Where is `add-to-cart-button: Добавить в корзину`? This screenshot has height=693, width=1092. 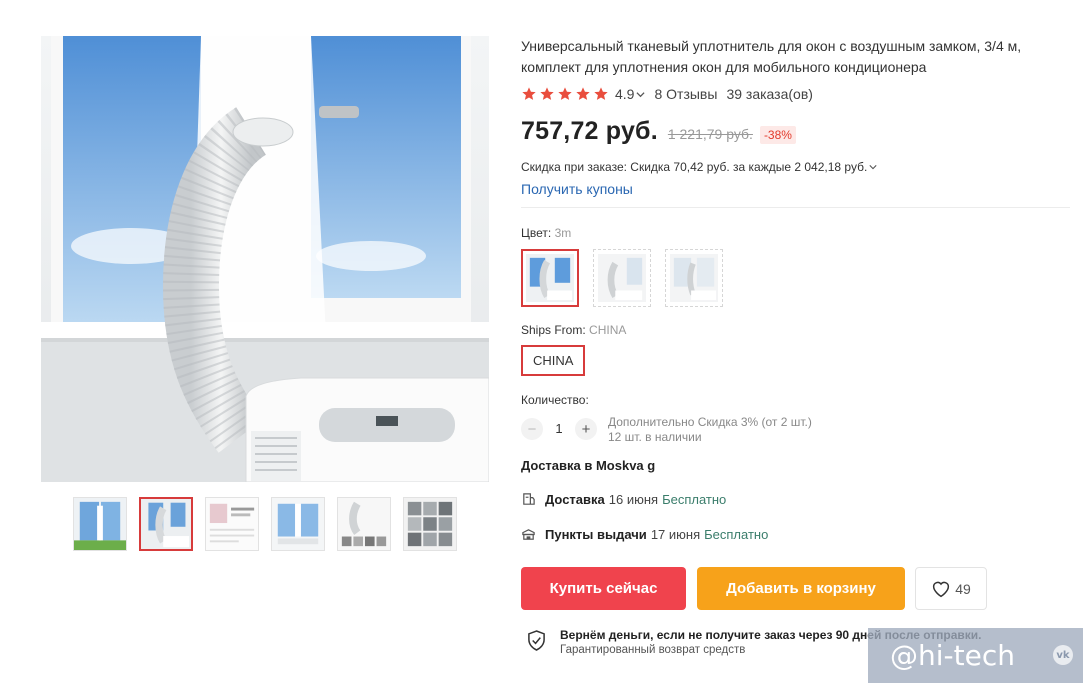
add-to-cart-button: Добавить в корзину is located at coordinates (801, 588).